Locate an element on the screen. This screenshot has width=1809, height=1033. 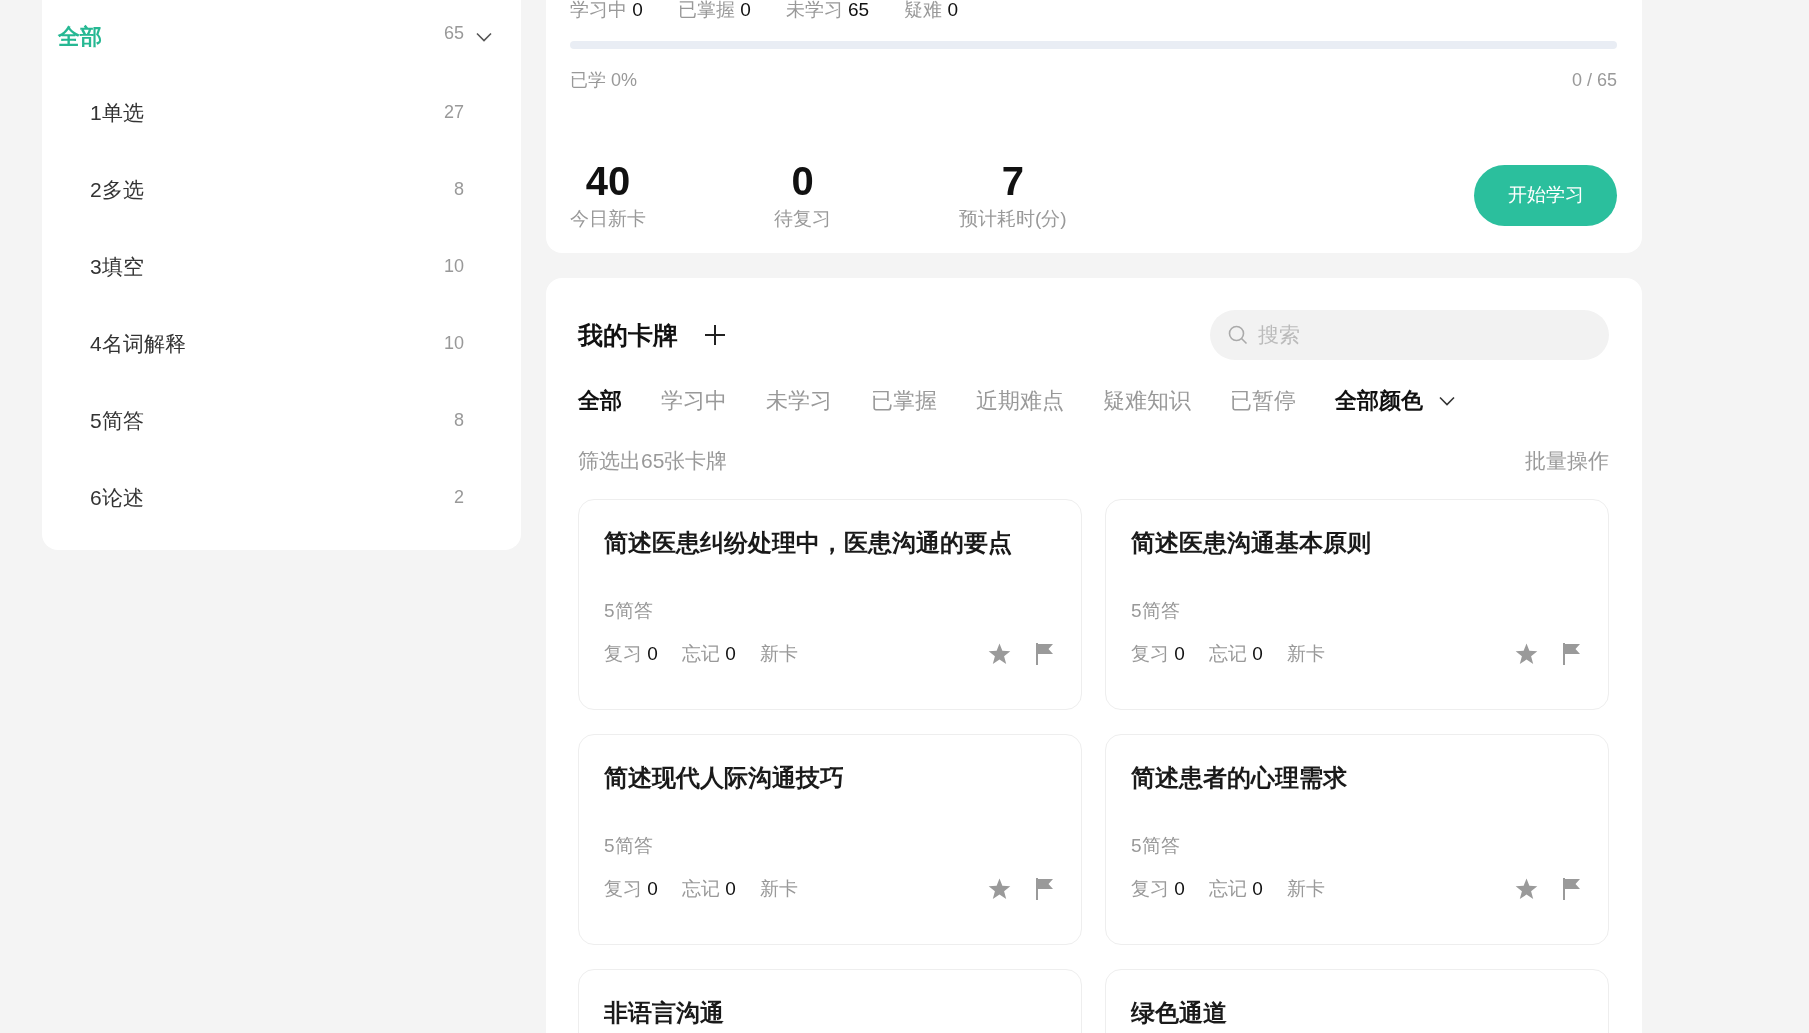
category-item: 6论述 is located at coordinates (117, 497).